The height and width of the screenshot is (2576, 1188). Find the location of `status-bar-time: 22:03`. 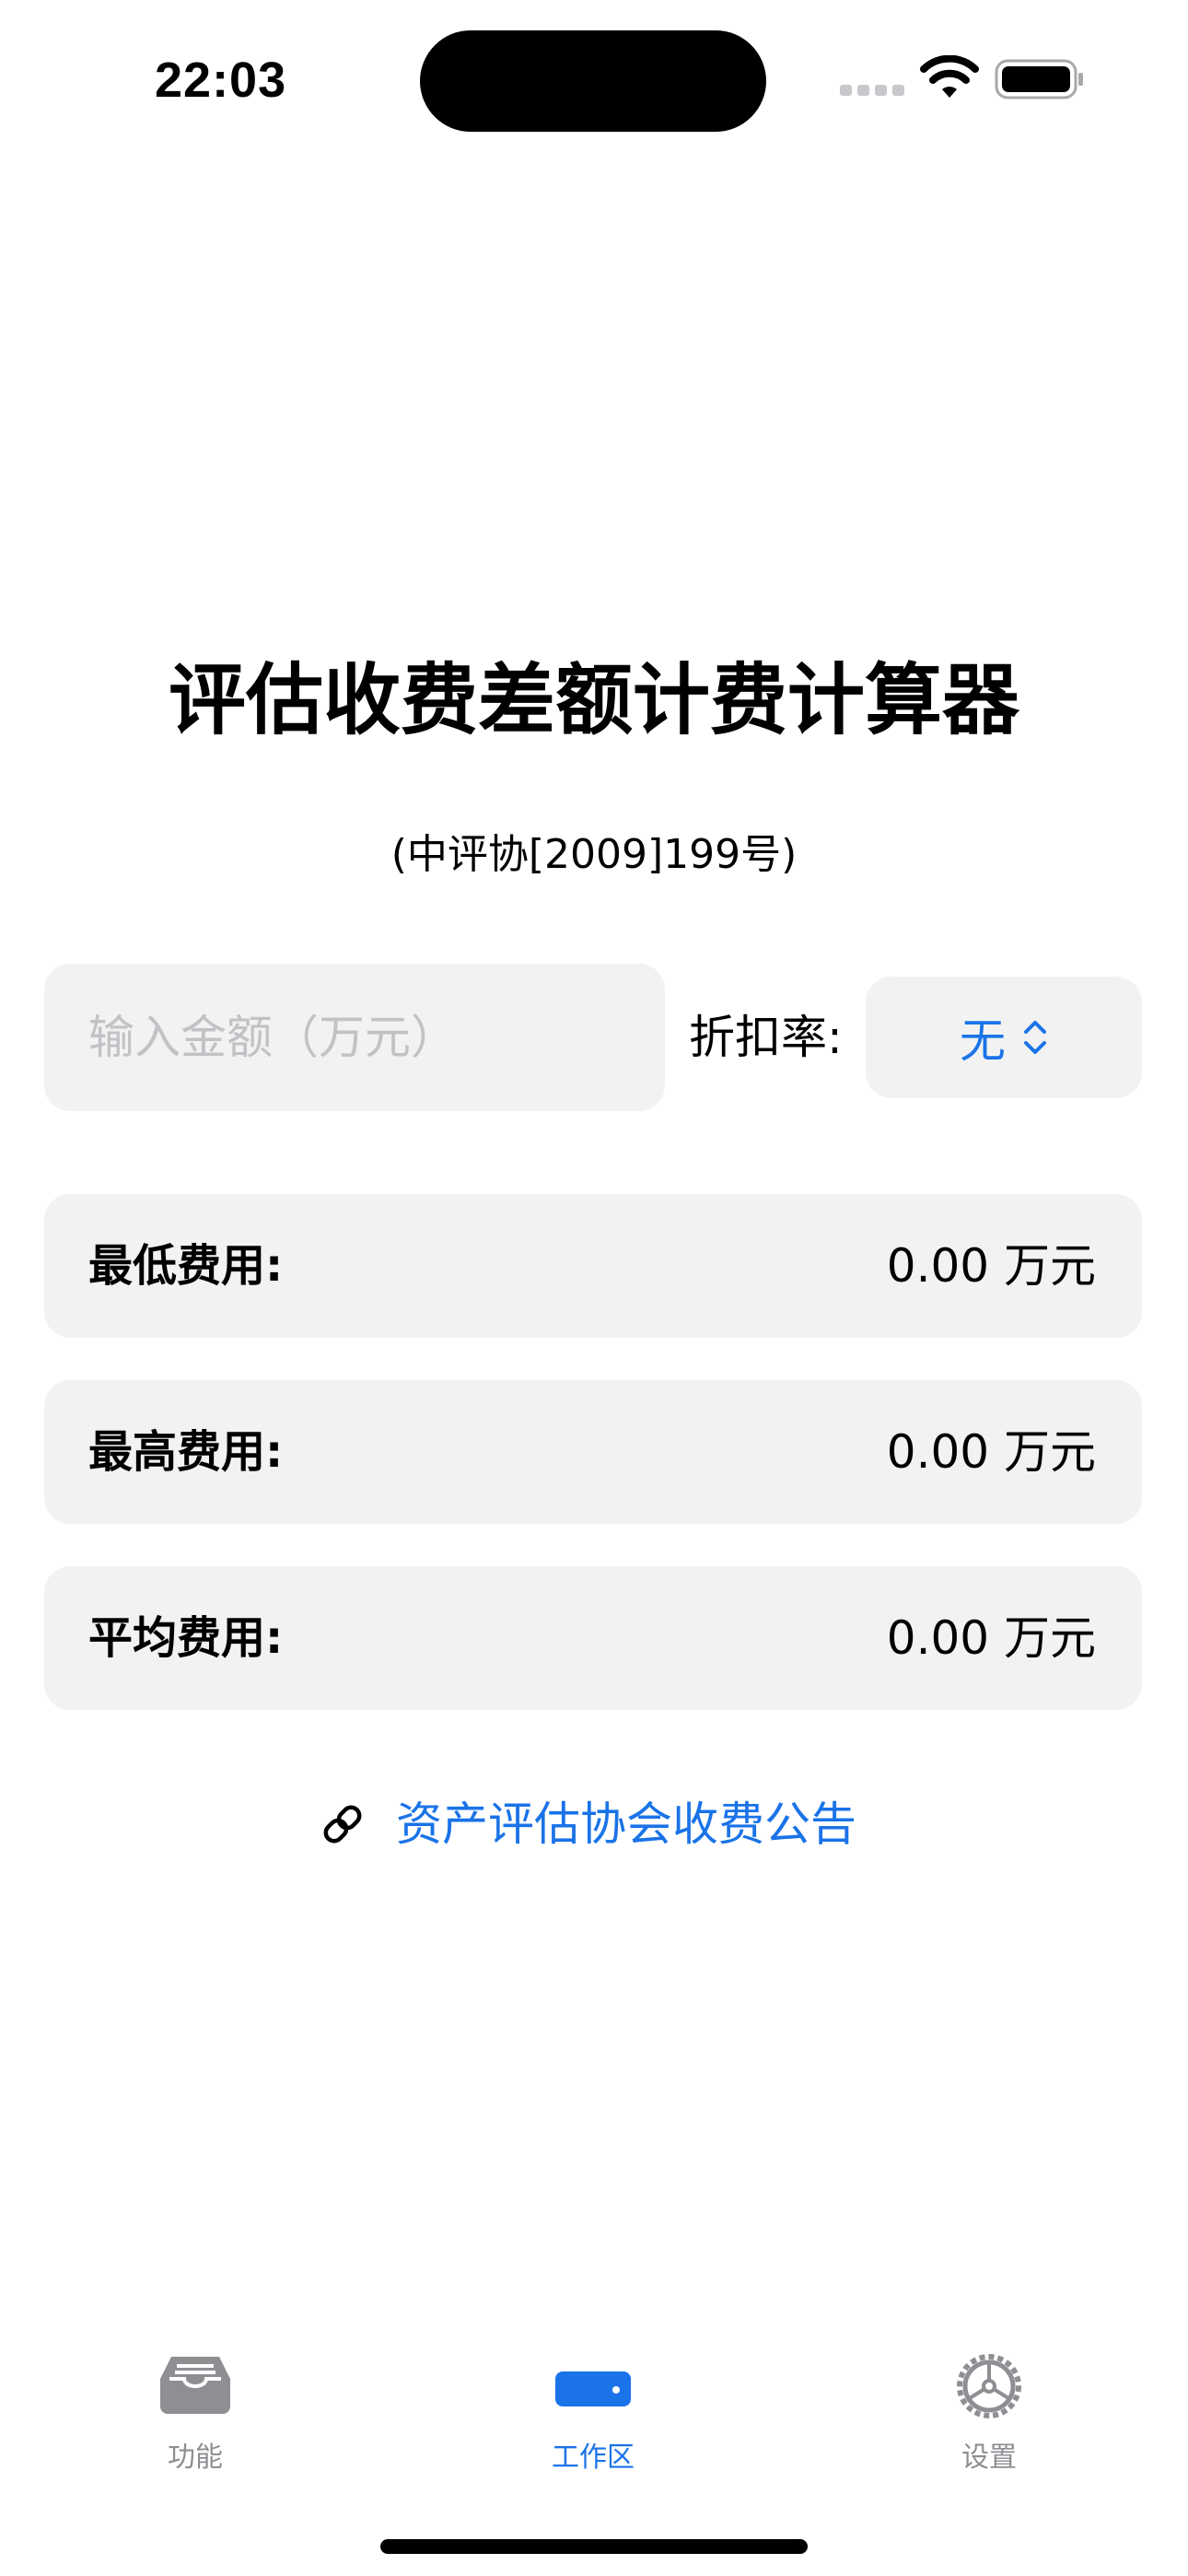

status-bar-time: 22:03 is located at coordinates (221, 80).